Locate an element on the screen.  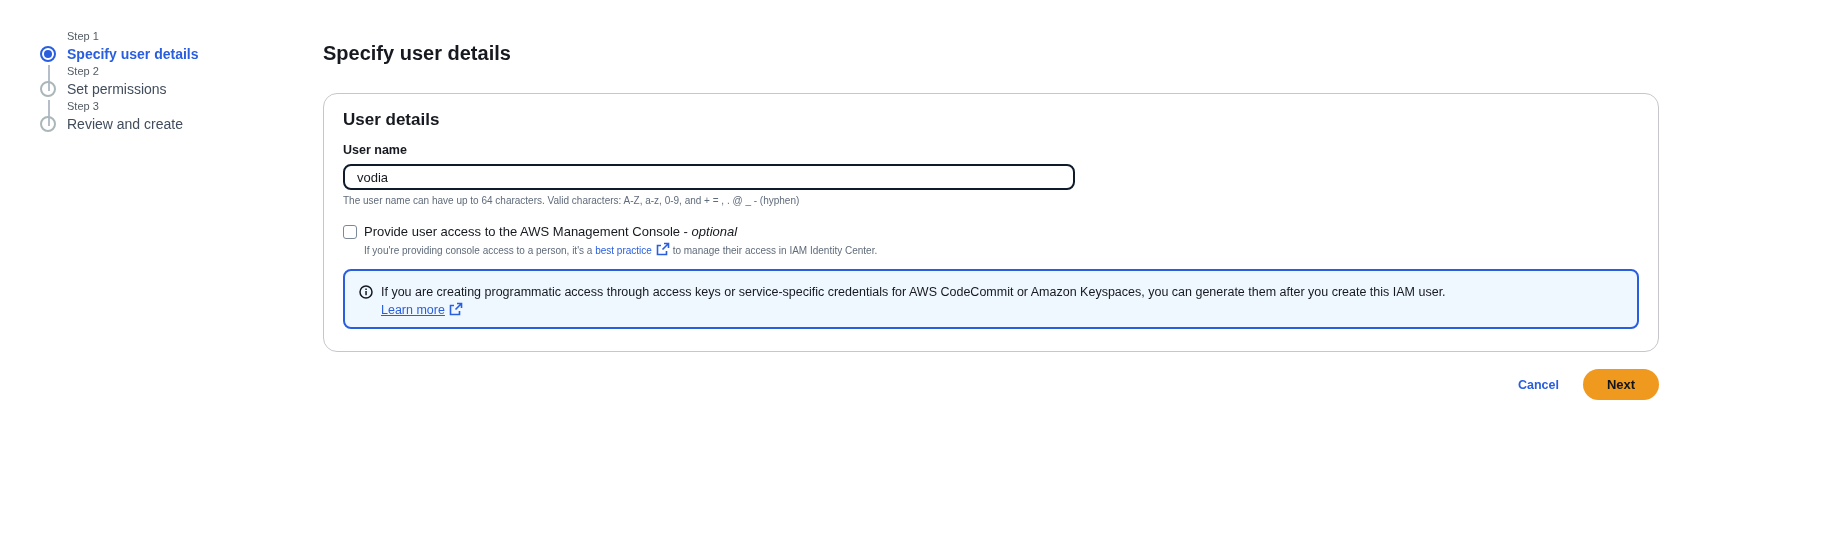
step-number: Step 1 is located at coordinates (83, 37).